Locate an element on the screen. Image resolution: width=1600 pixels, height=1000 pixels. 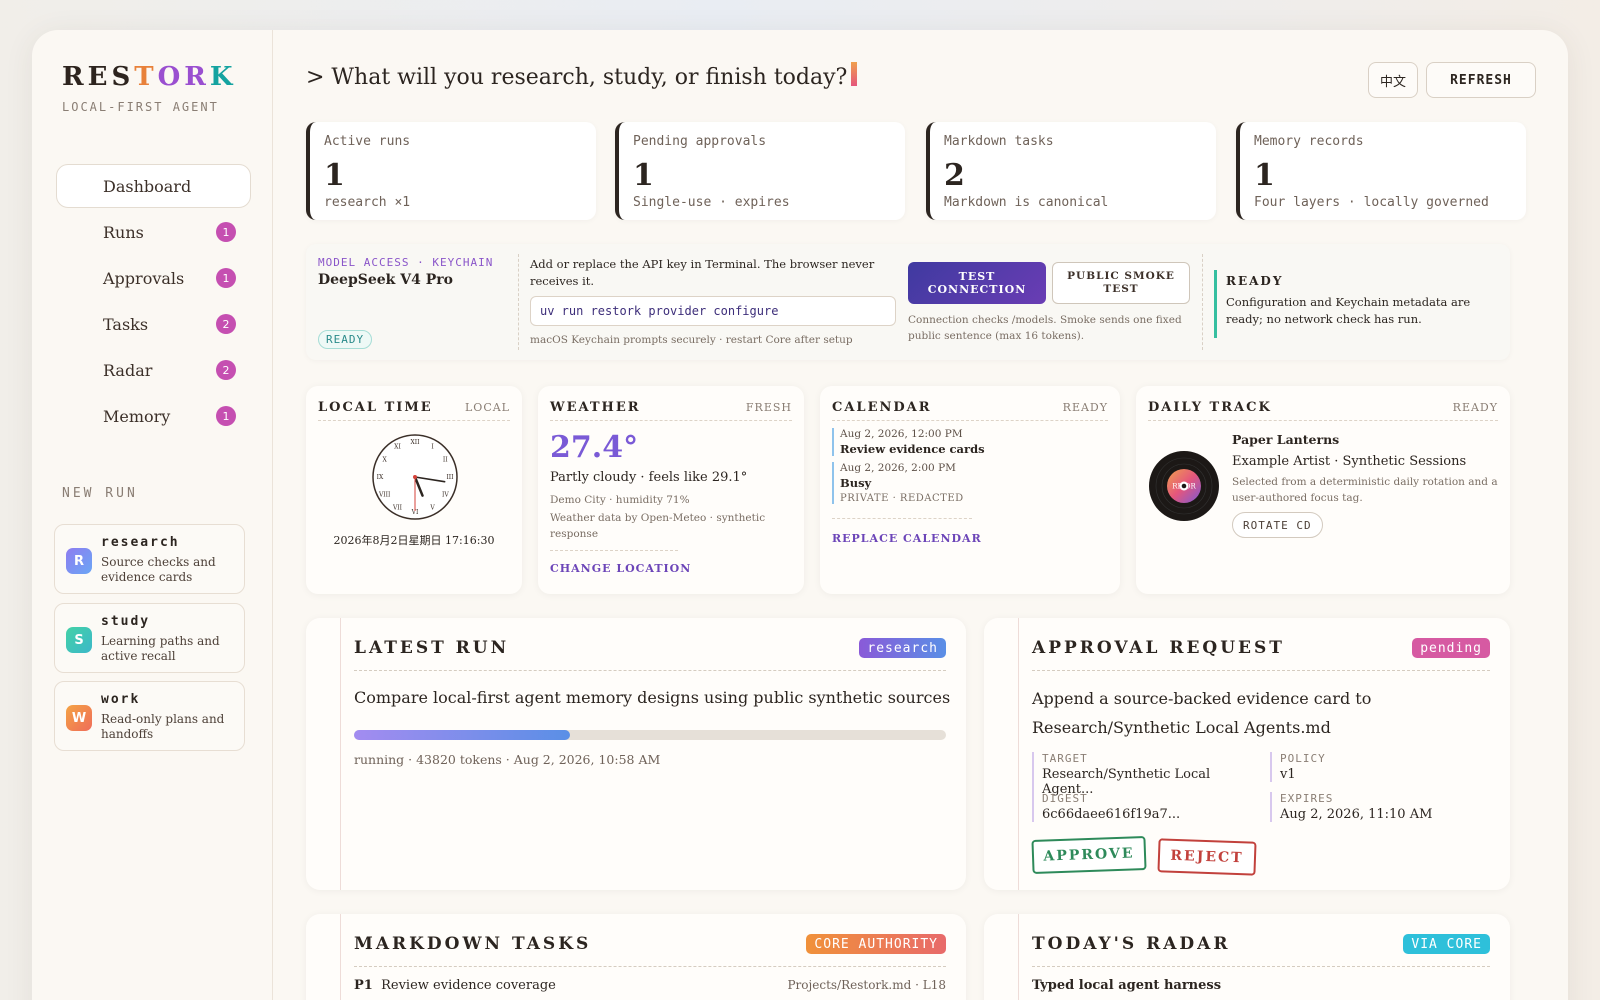
nav-dashboard: Dashboard is located at coordinates (153, 186).